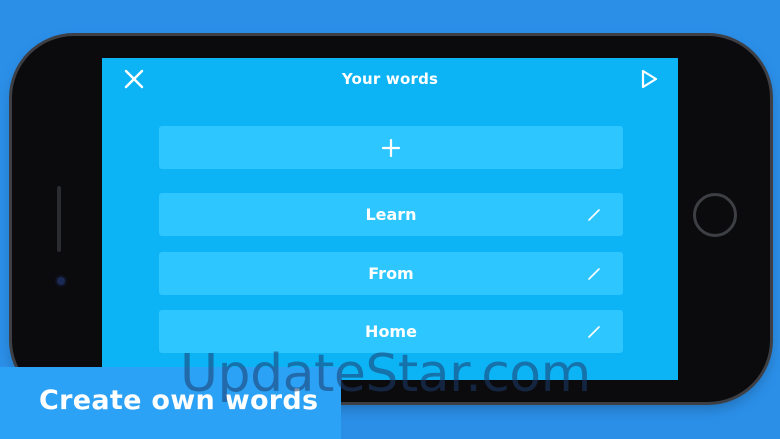  I want to click on top-bar: Your words, so click(390, 79).